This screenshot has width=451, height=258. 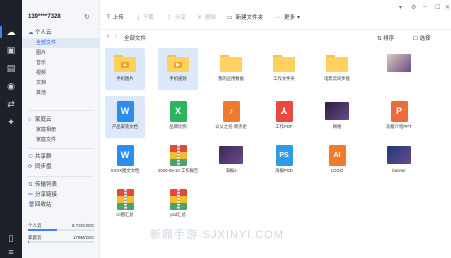 I want to click on file-name: 网格, so click(x=337, y=126).